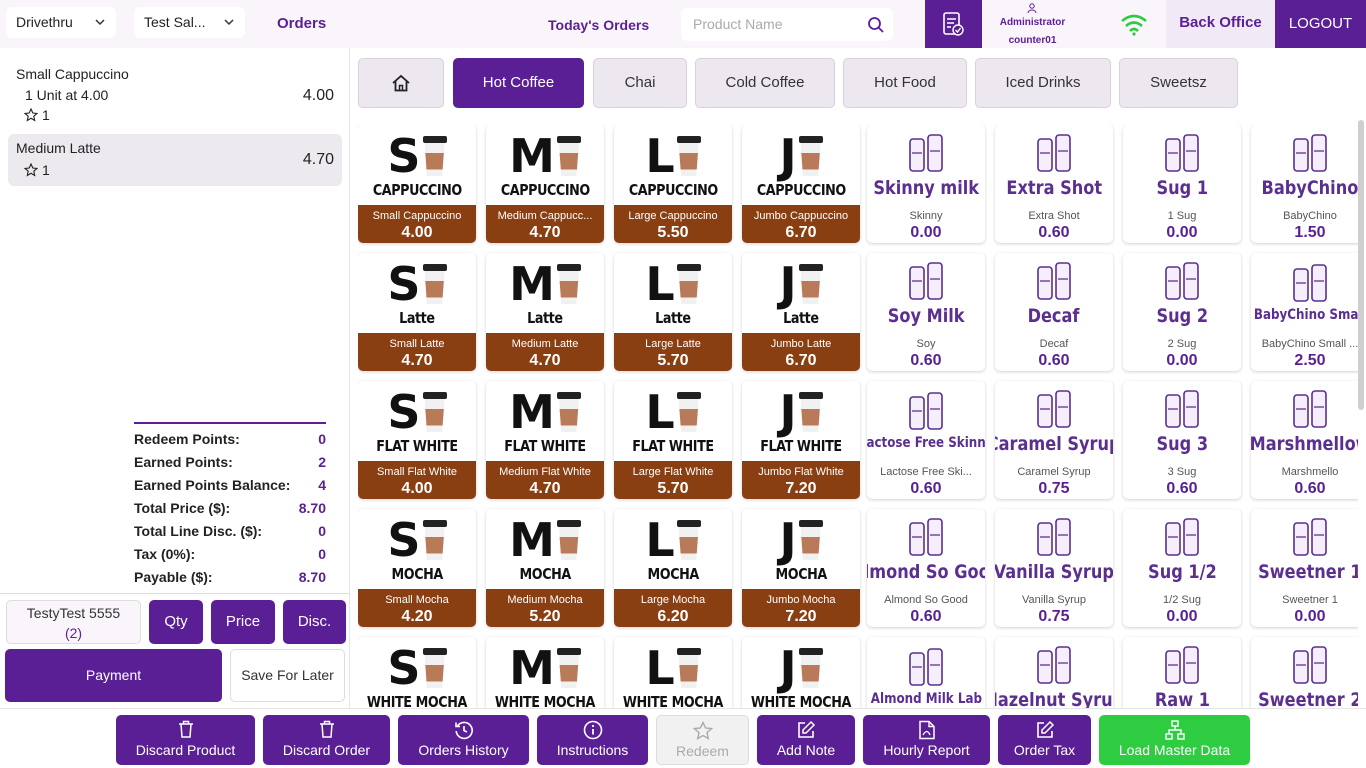  What do you see at coordinates (592, 740) in the screenshot?
I see `instructions-button: Instructions` at bounding box center [592, 740].